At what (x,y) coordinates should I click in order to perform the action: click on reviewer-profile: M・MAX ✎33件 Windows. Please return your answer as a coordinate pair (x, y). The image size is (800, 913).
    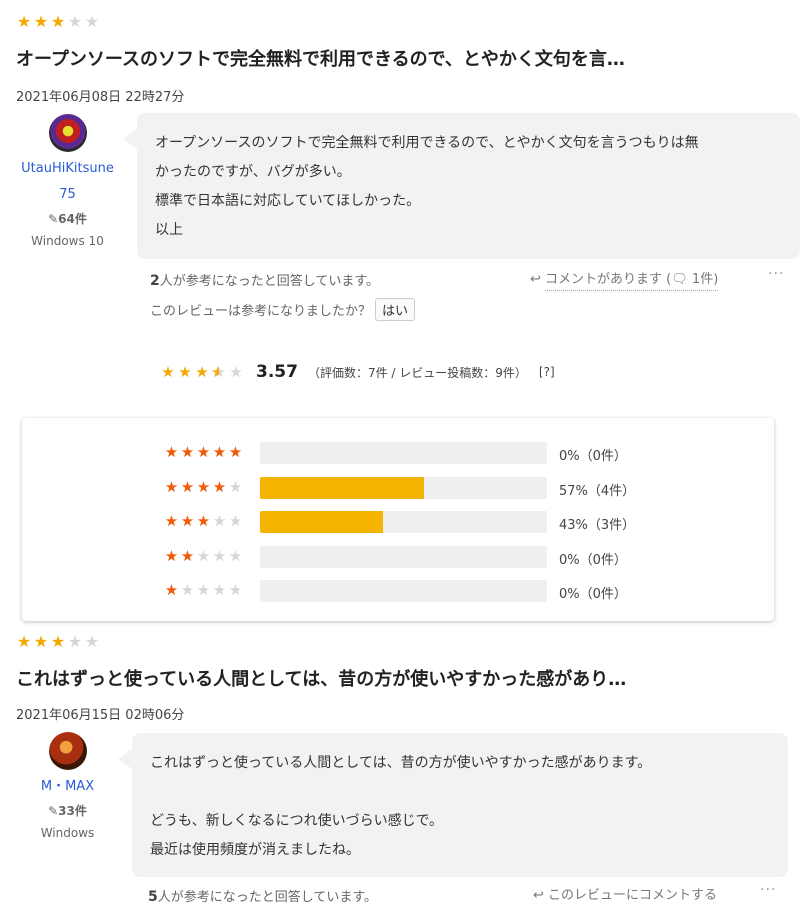
    Looking at the image, I should click on (67, 788).